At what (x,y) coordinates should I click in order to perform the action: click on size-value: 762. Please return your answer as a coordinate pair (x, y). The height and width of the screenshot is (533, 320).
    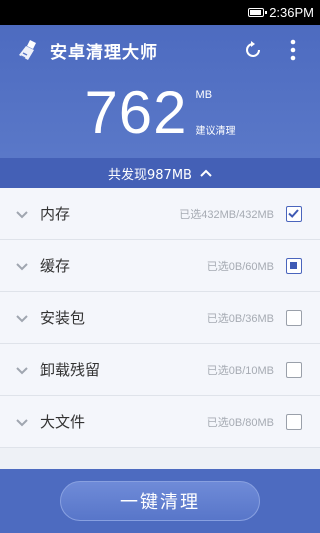
    Looking at the image, I should click on (136, 112).